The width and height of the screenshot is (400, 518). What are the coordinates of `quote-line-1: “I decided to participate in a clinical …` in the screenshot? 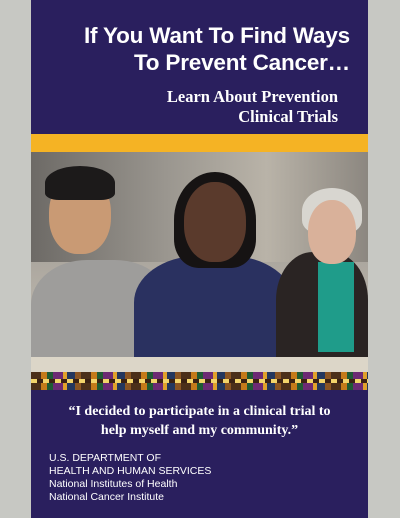 It's located at (199, 411).